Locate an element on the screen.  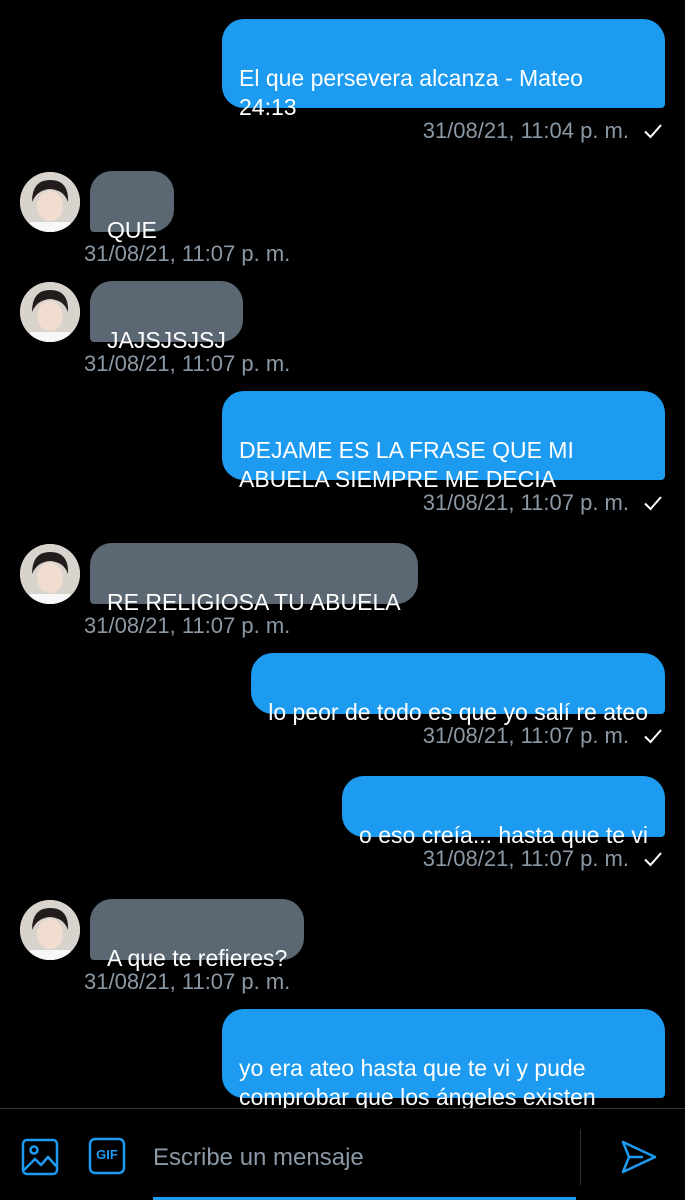
gif-icon: GIF is located at coordinates (108, 1157).